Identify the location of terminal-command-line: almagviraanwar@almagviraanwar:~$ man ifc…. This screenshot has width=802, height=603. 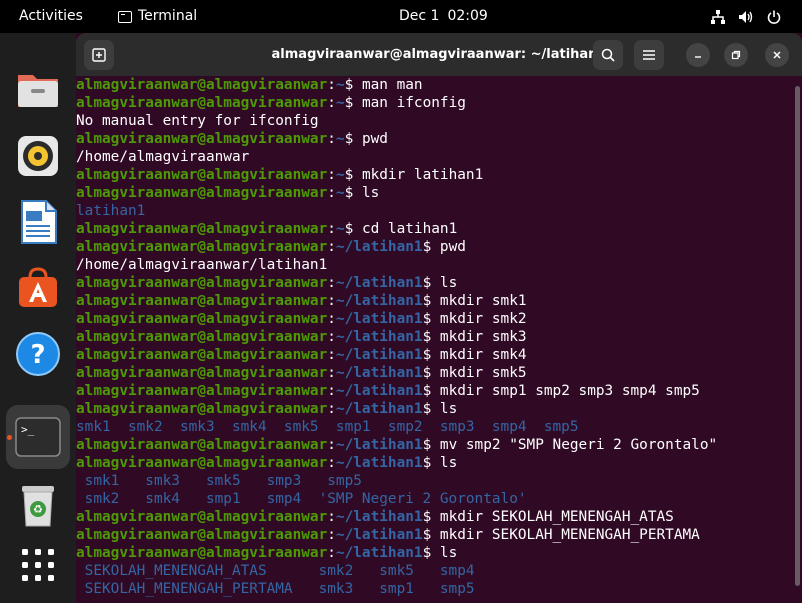
(439, 103).